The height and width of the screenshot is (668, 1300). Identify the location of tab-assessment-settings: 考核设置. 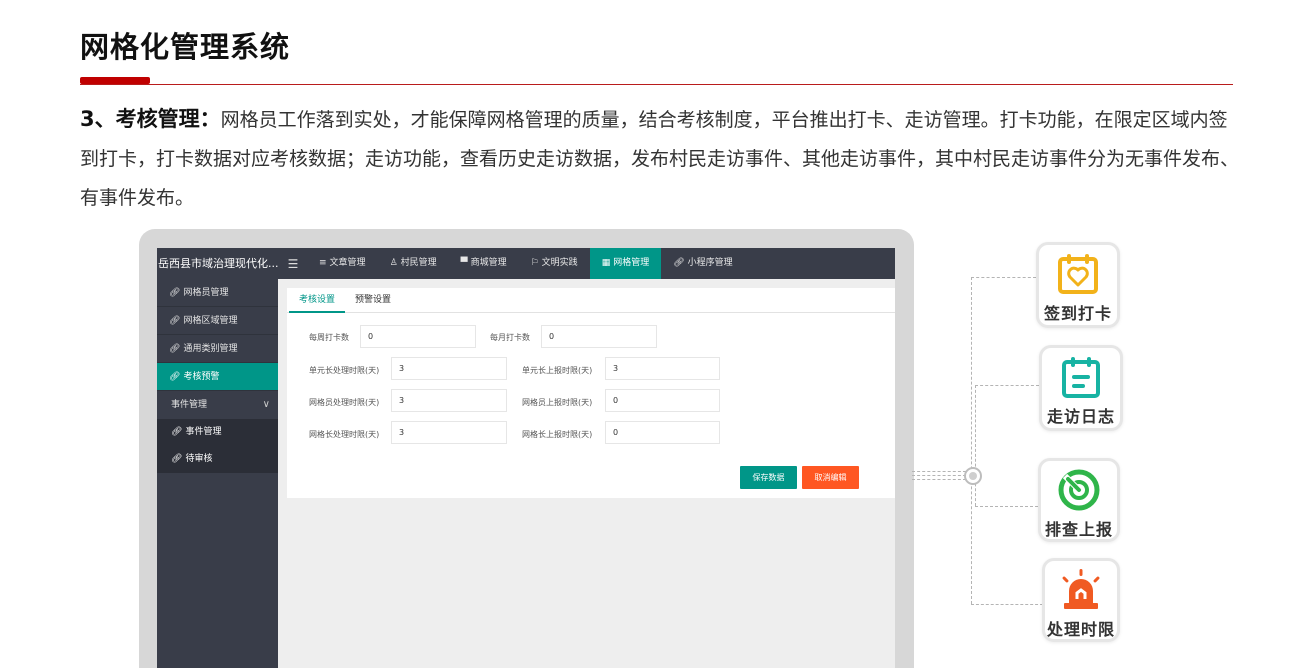
(317, 300).